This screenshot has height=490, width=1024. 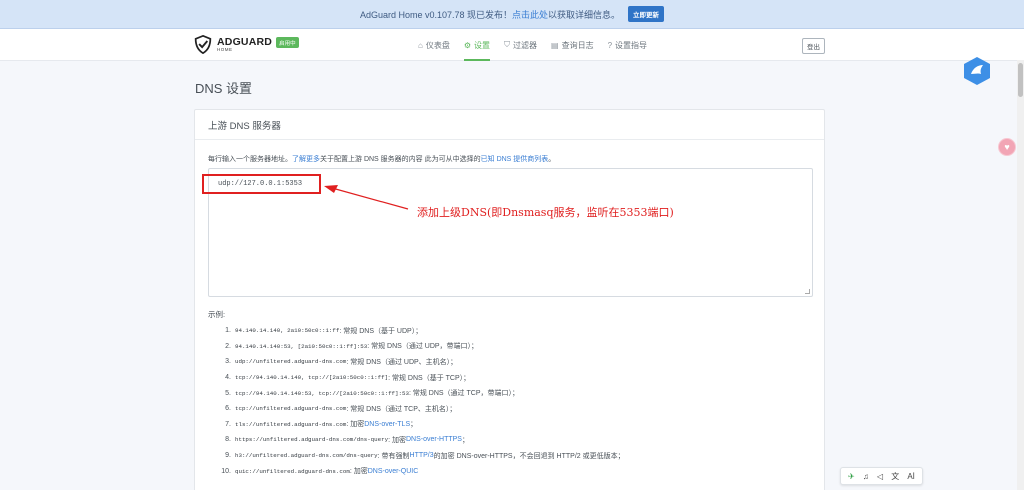 What do you see at coordinates (646, 14) in the screenshot?
I see `update-now-button: 立即更新` at bounding box center [646, 14].